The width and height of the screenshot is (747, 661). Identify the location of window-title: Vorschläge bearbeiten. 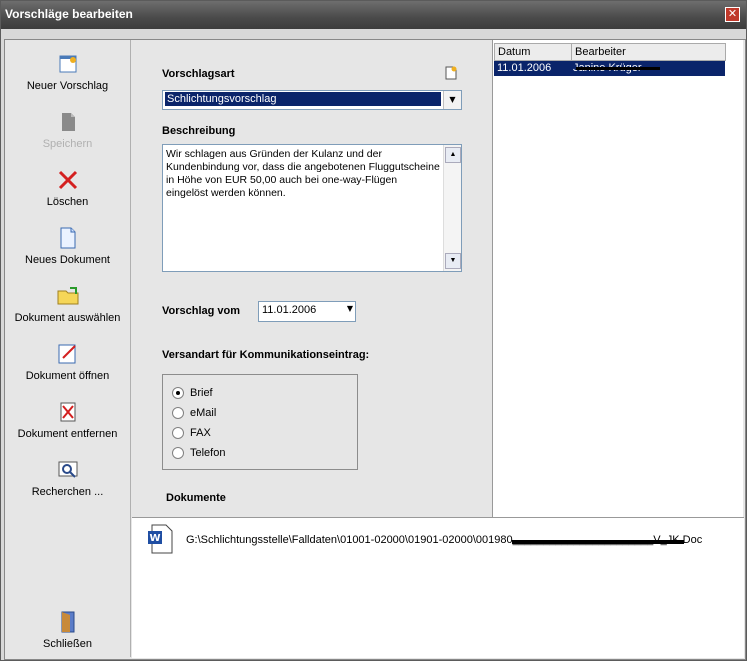
(69, 14).